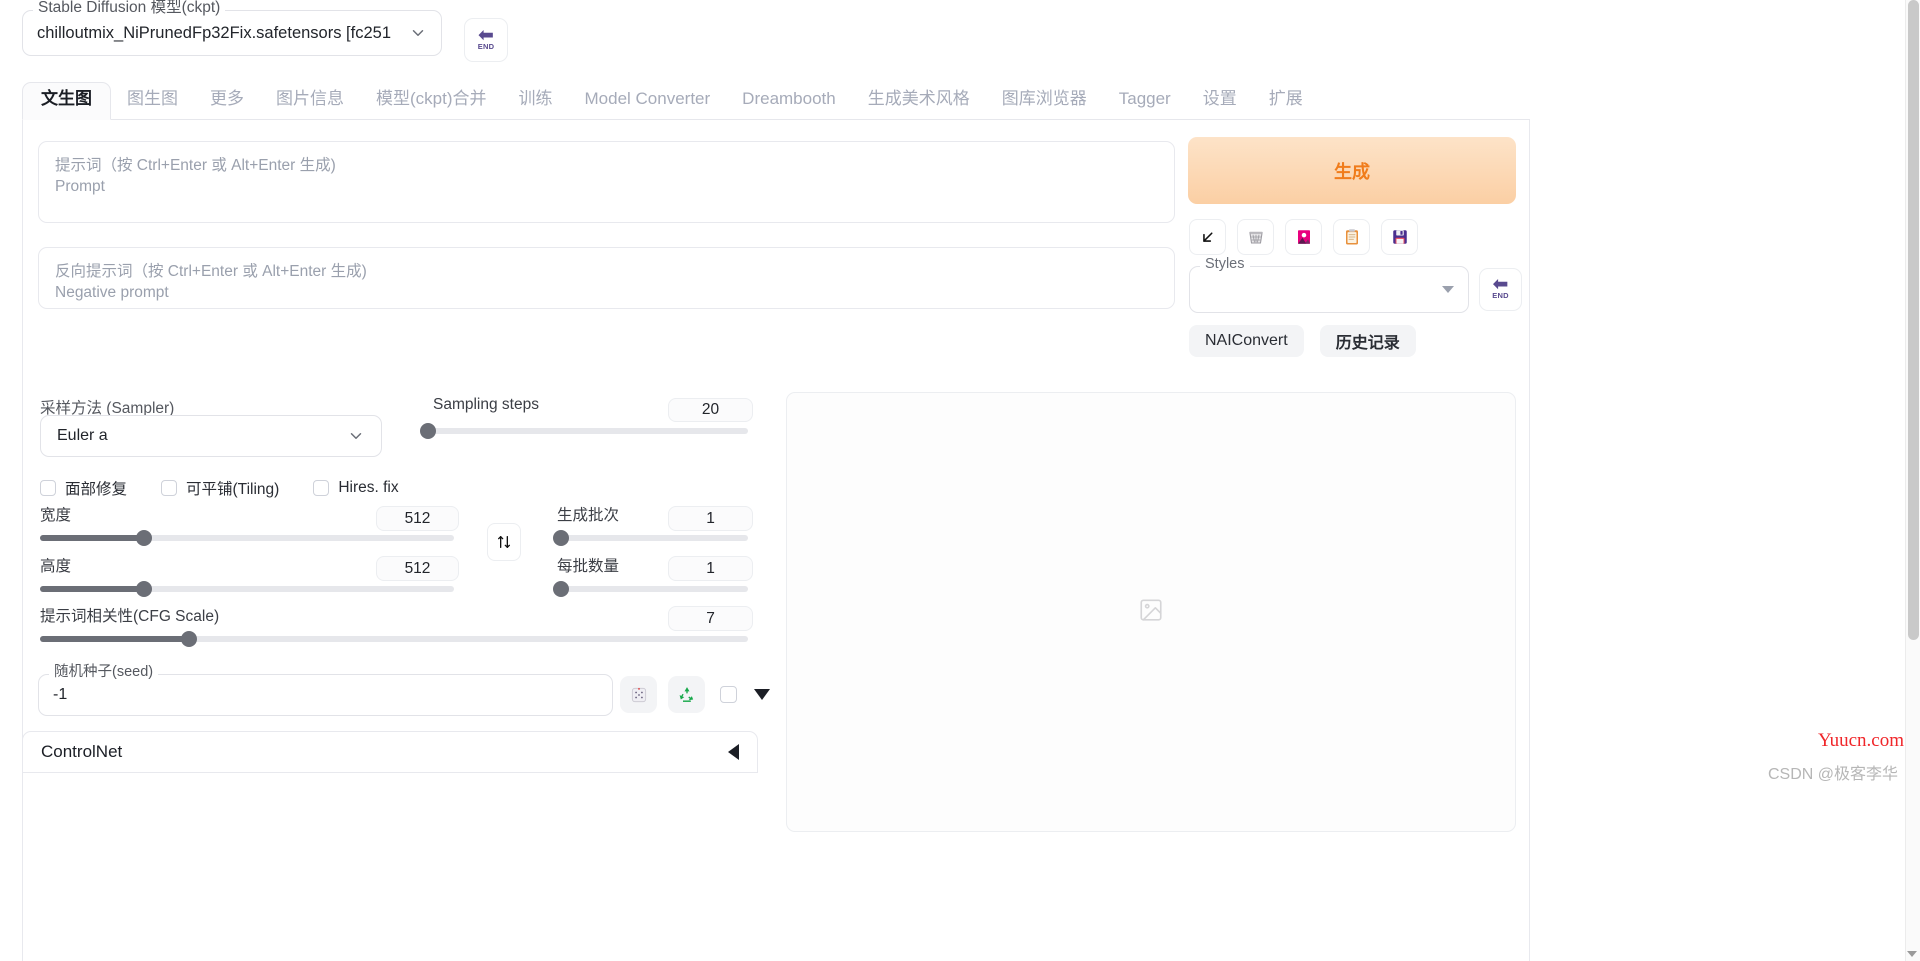  I want to click on model-end-button: ⬅ END, so click(486, 40).